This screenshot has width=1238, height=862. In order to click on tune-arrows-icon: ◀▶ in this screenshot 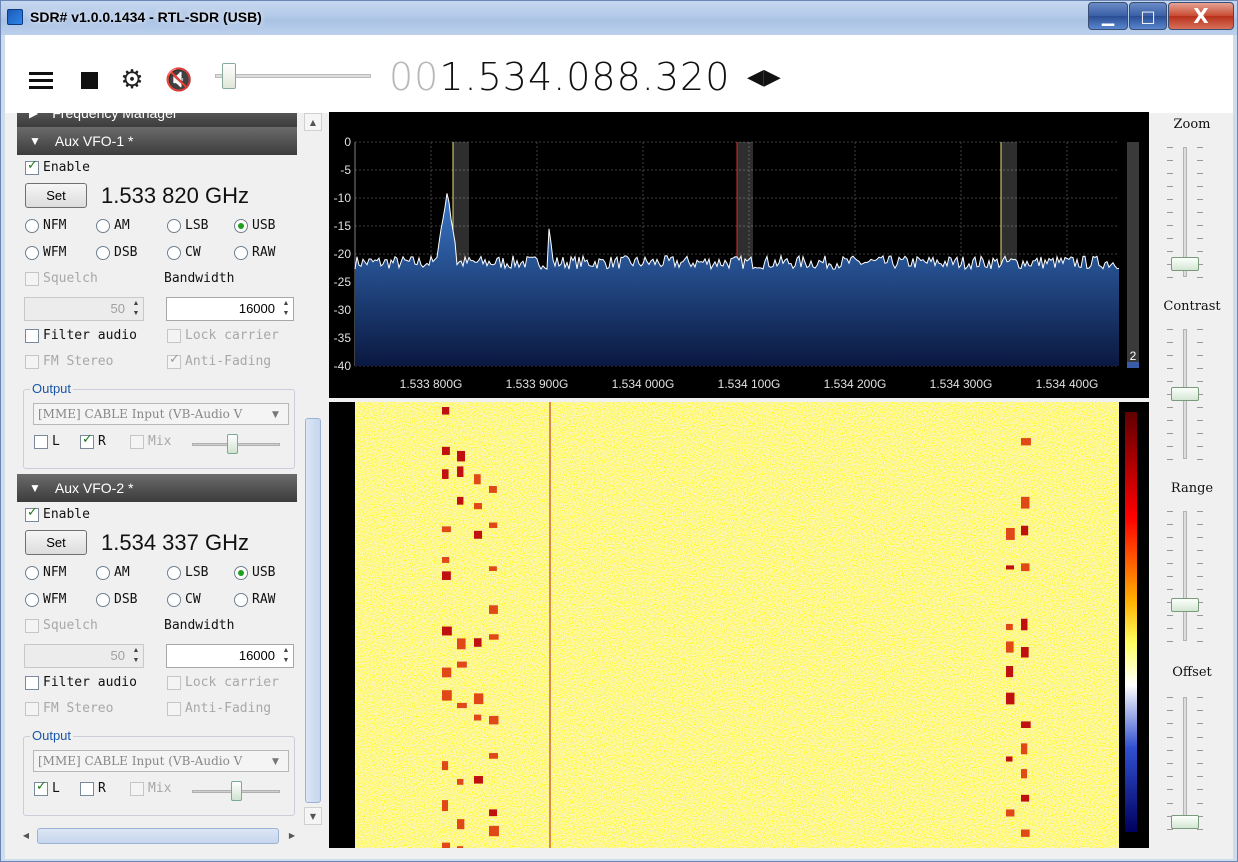, I will do `click(764, 77)`.